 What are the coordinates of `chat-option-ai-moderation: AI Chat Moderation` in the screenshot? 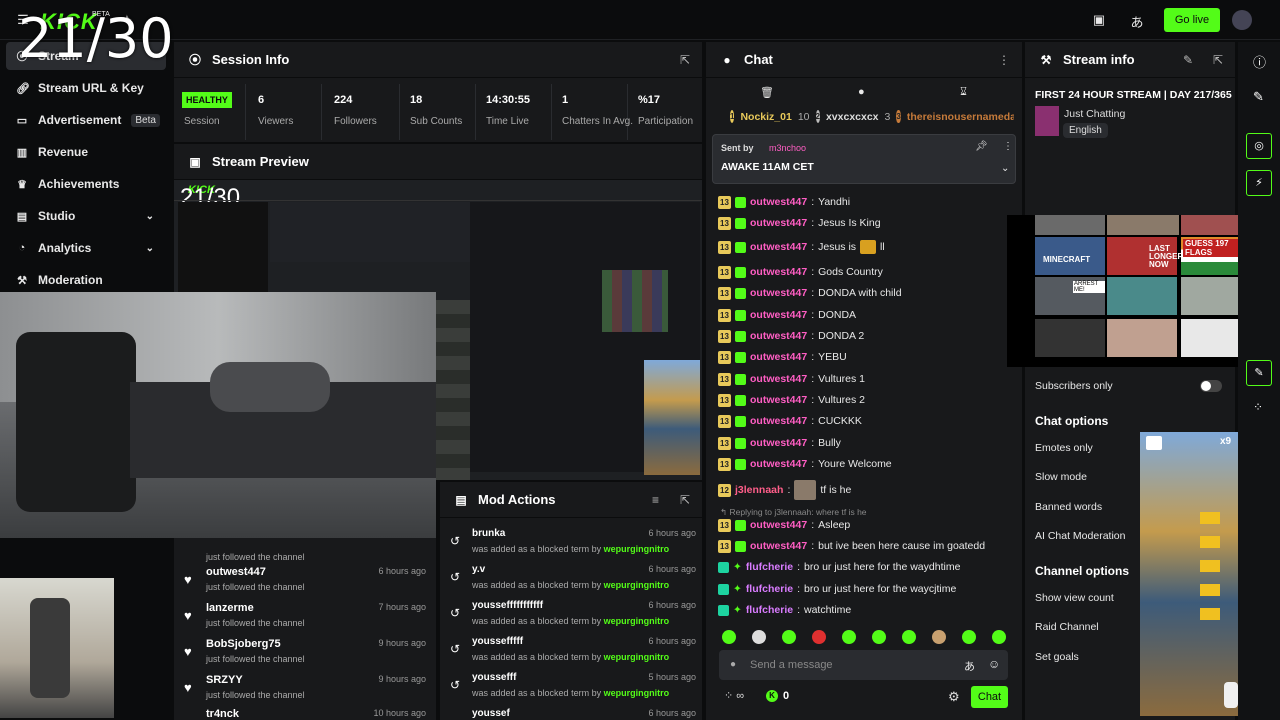 It's located at (1080, 536).